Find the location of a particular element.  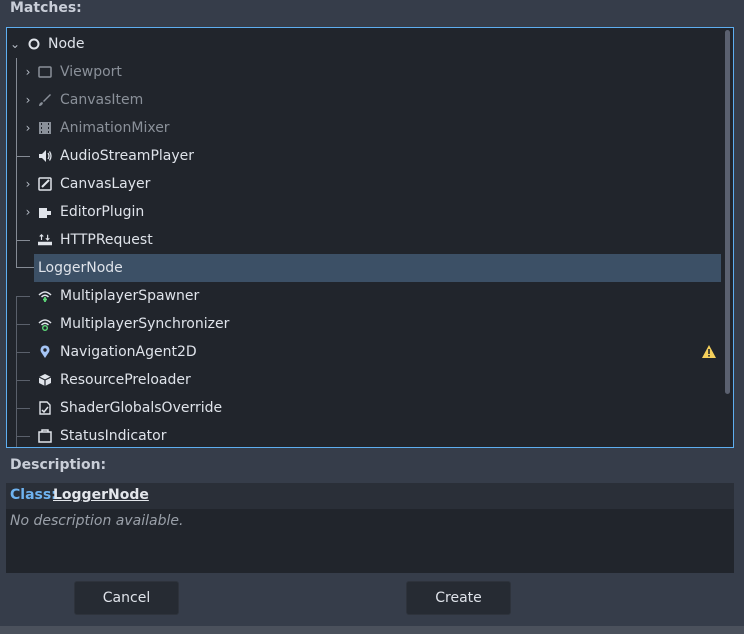

tree-row-loggernode: LoggerNode is located at coordinates (364, 268).